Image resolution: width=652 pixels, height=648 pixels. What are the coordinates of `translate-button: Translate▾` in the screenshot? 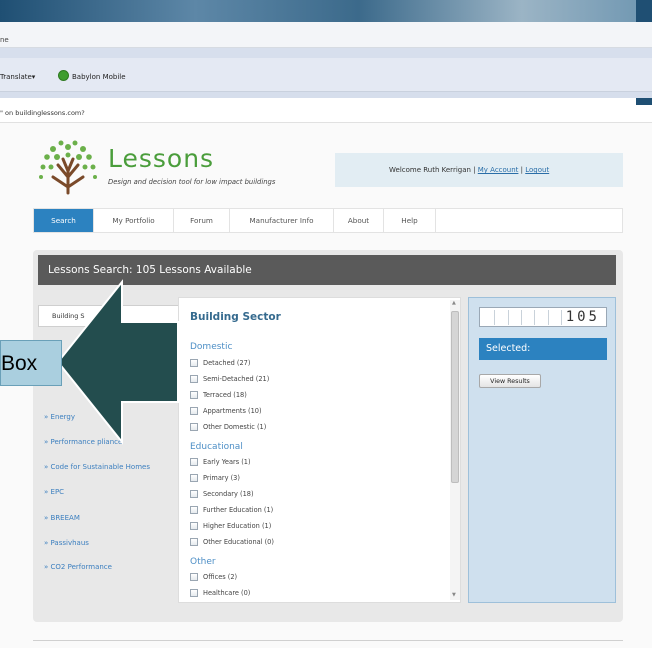 It's located at (17, 77).